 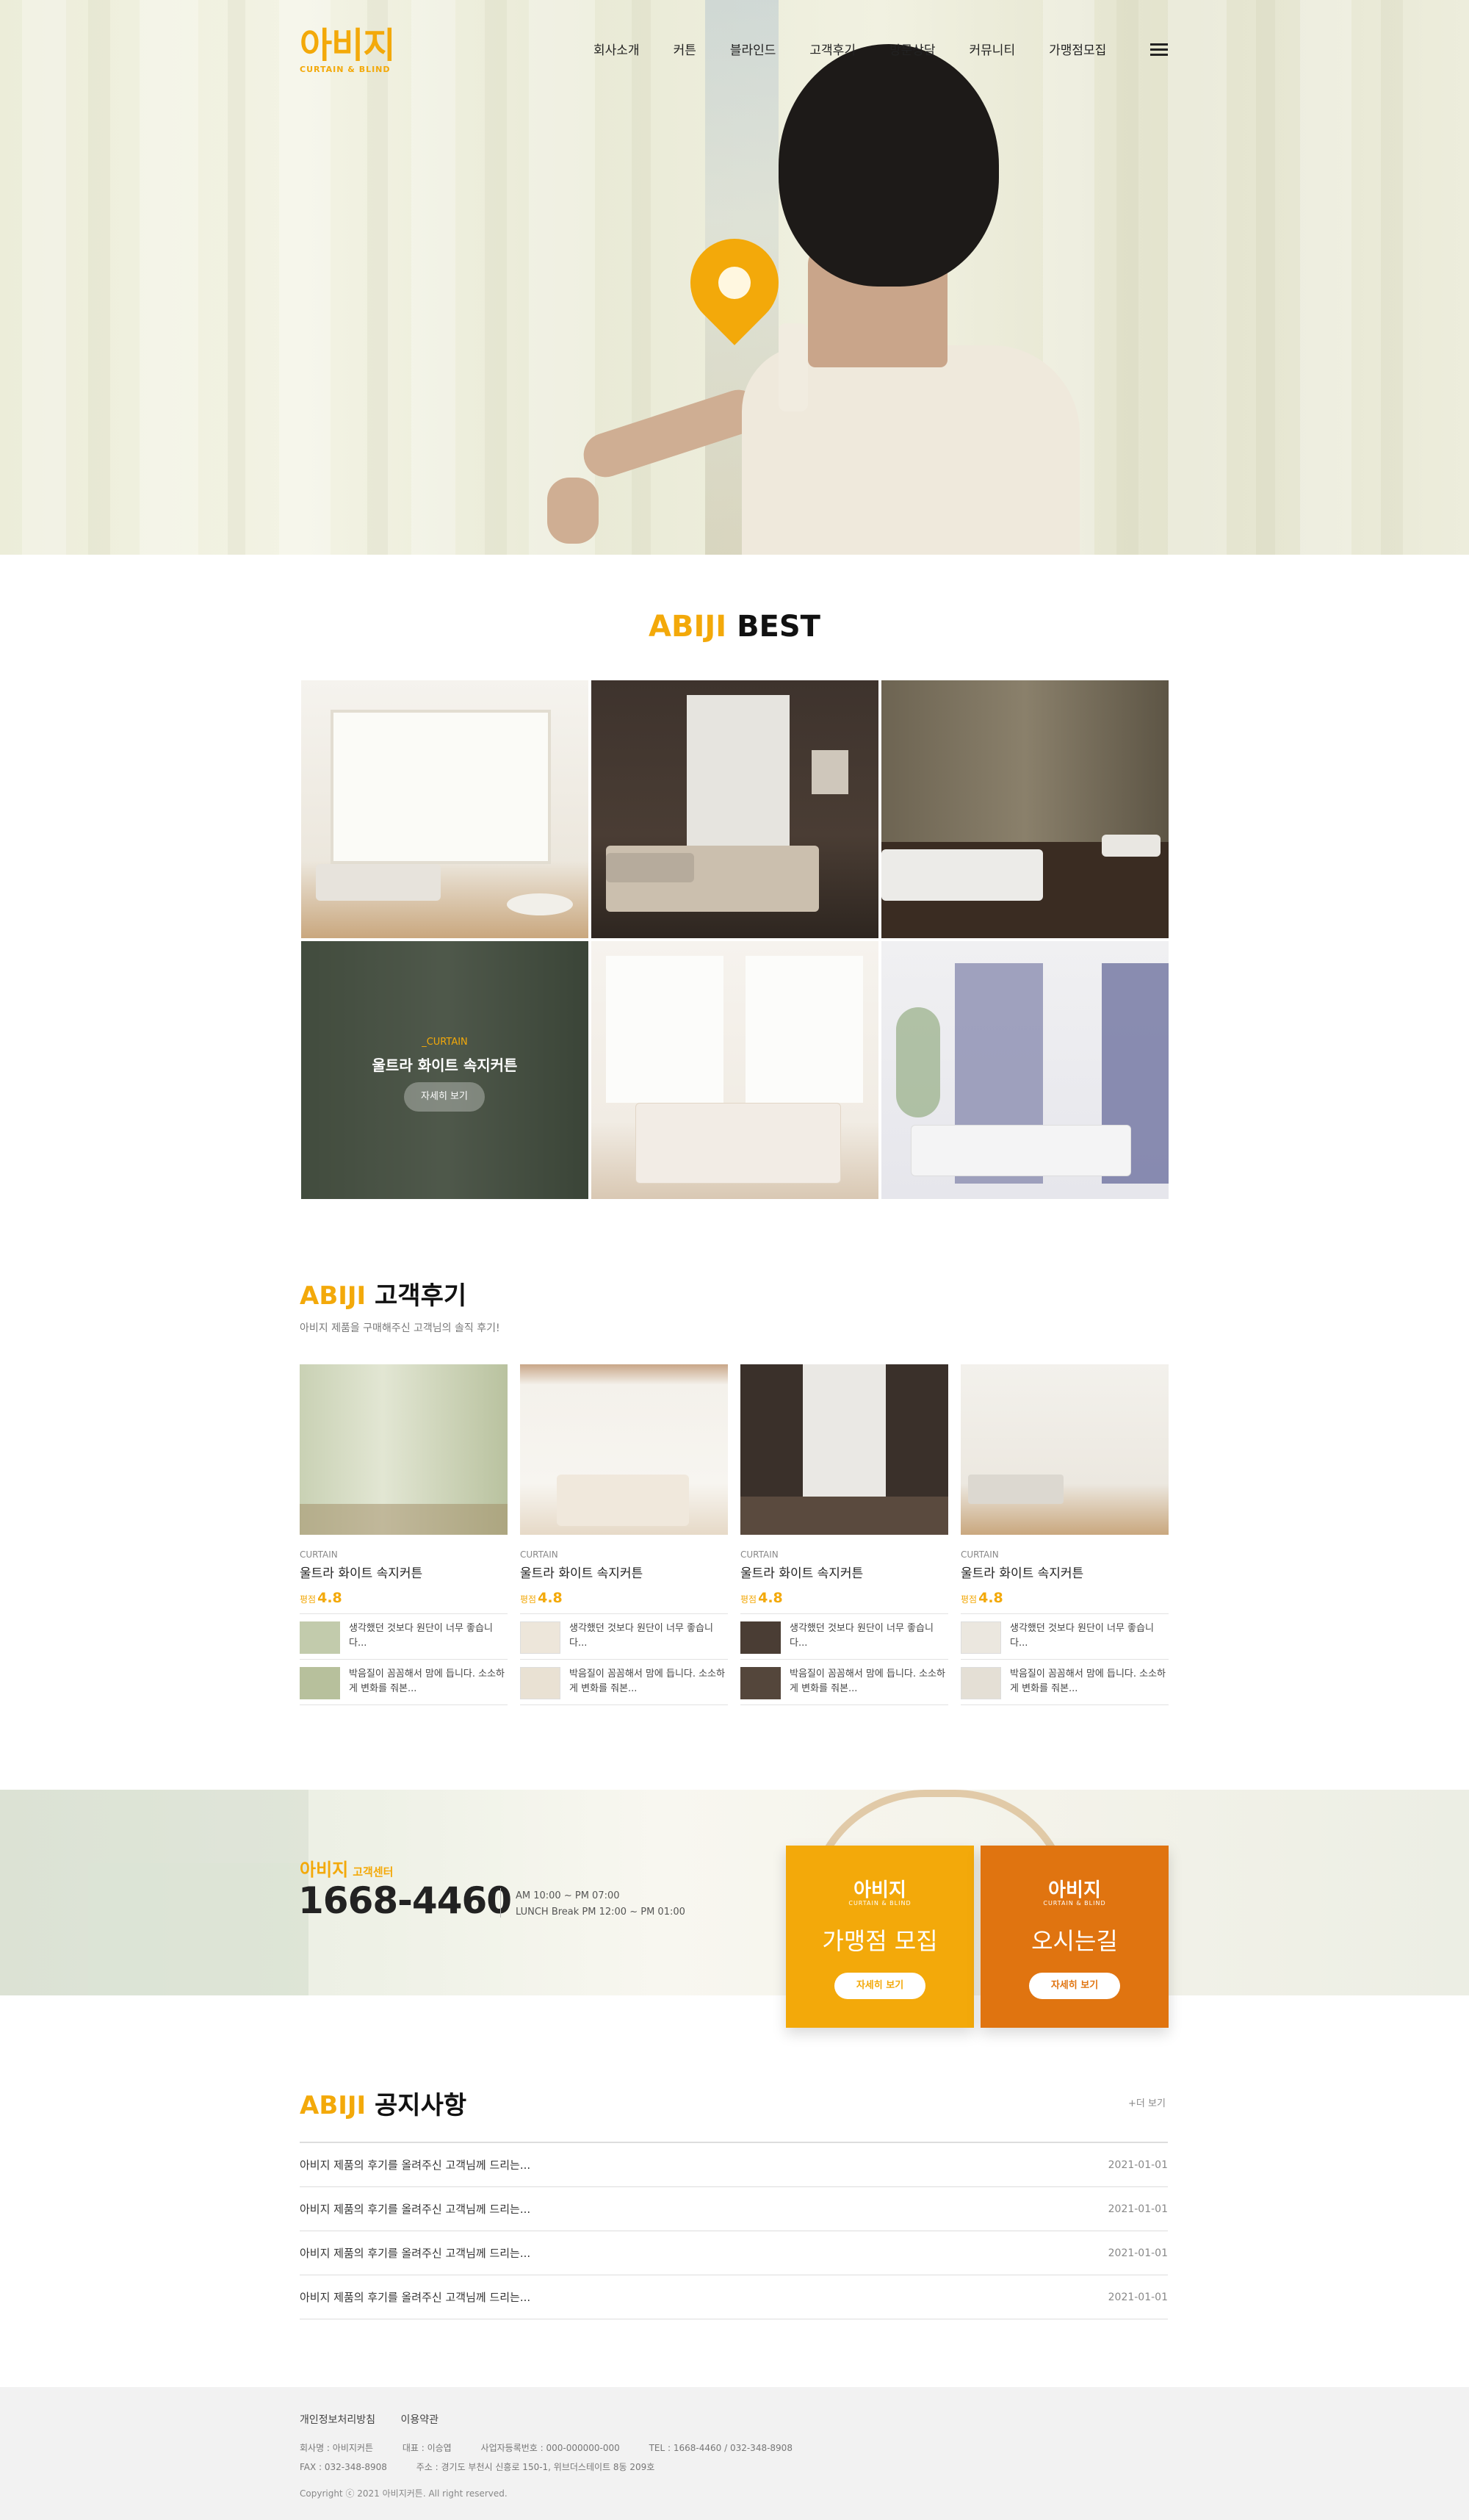 What do you see at coordinates (344, 2467) in the screenshot?
I see `company-fax: FAX : 032-348-8908` at bounding box center [344, 2467].